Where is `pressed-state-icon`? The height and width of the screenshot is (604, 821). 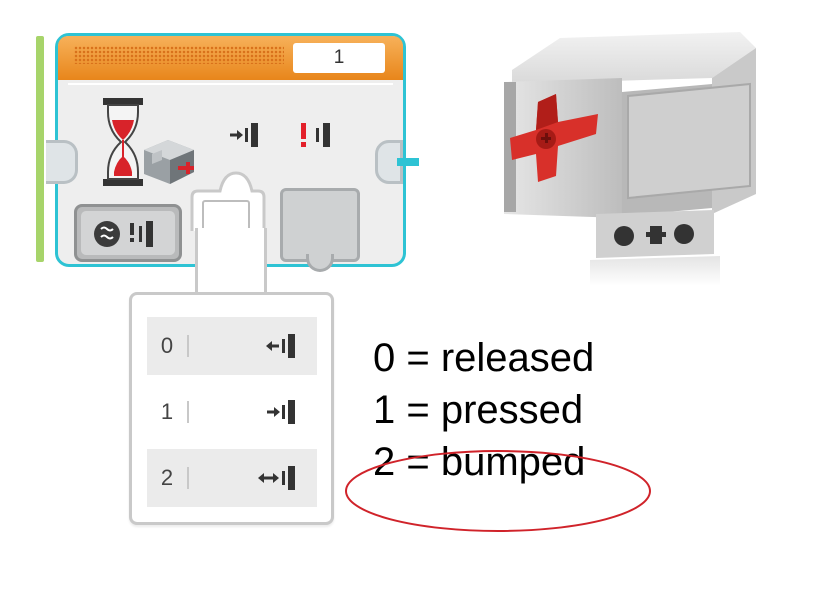
pressed-state-icon is located at coordinates (244, 135).